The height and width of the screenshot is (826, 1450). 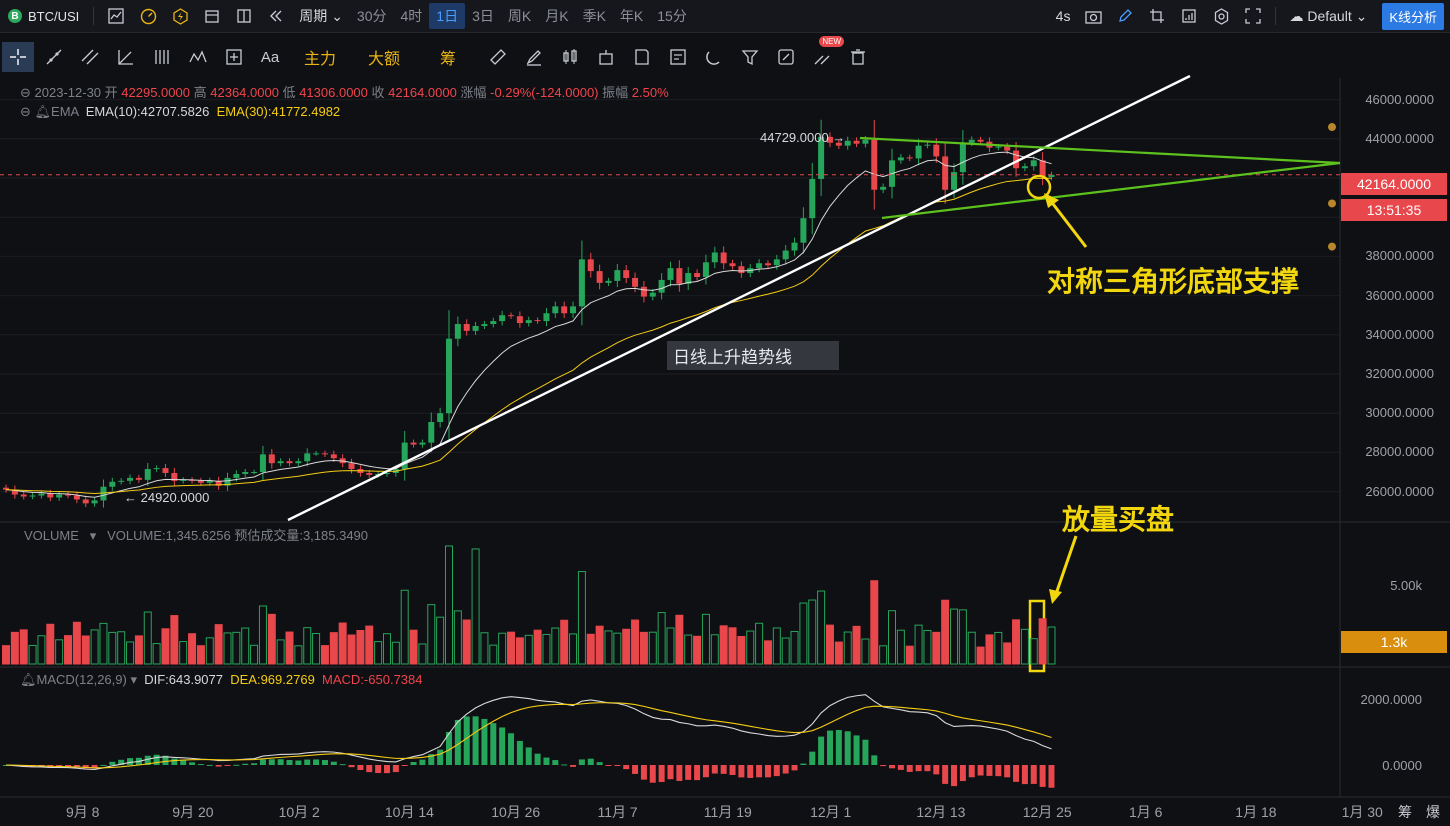 I want to click on chips-corner-button: 筹, so click(x=1405, y=812).